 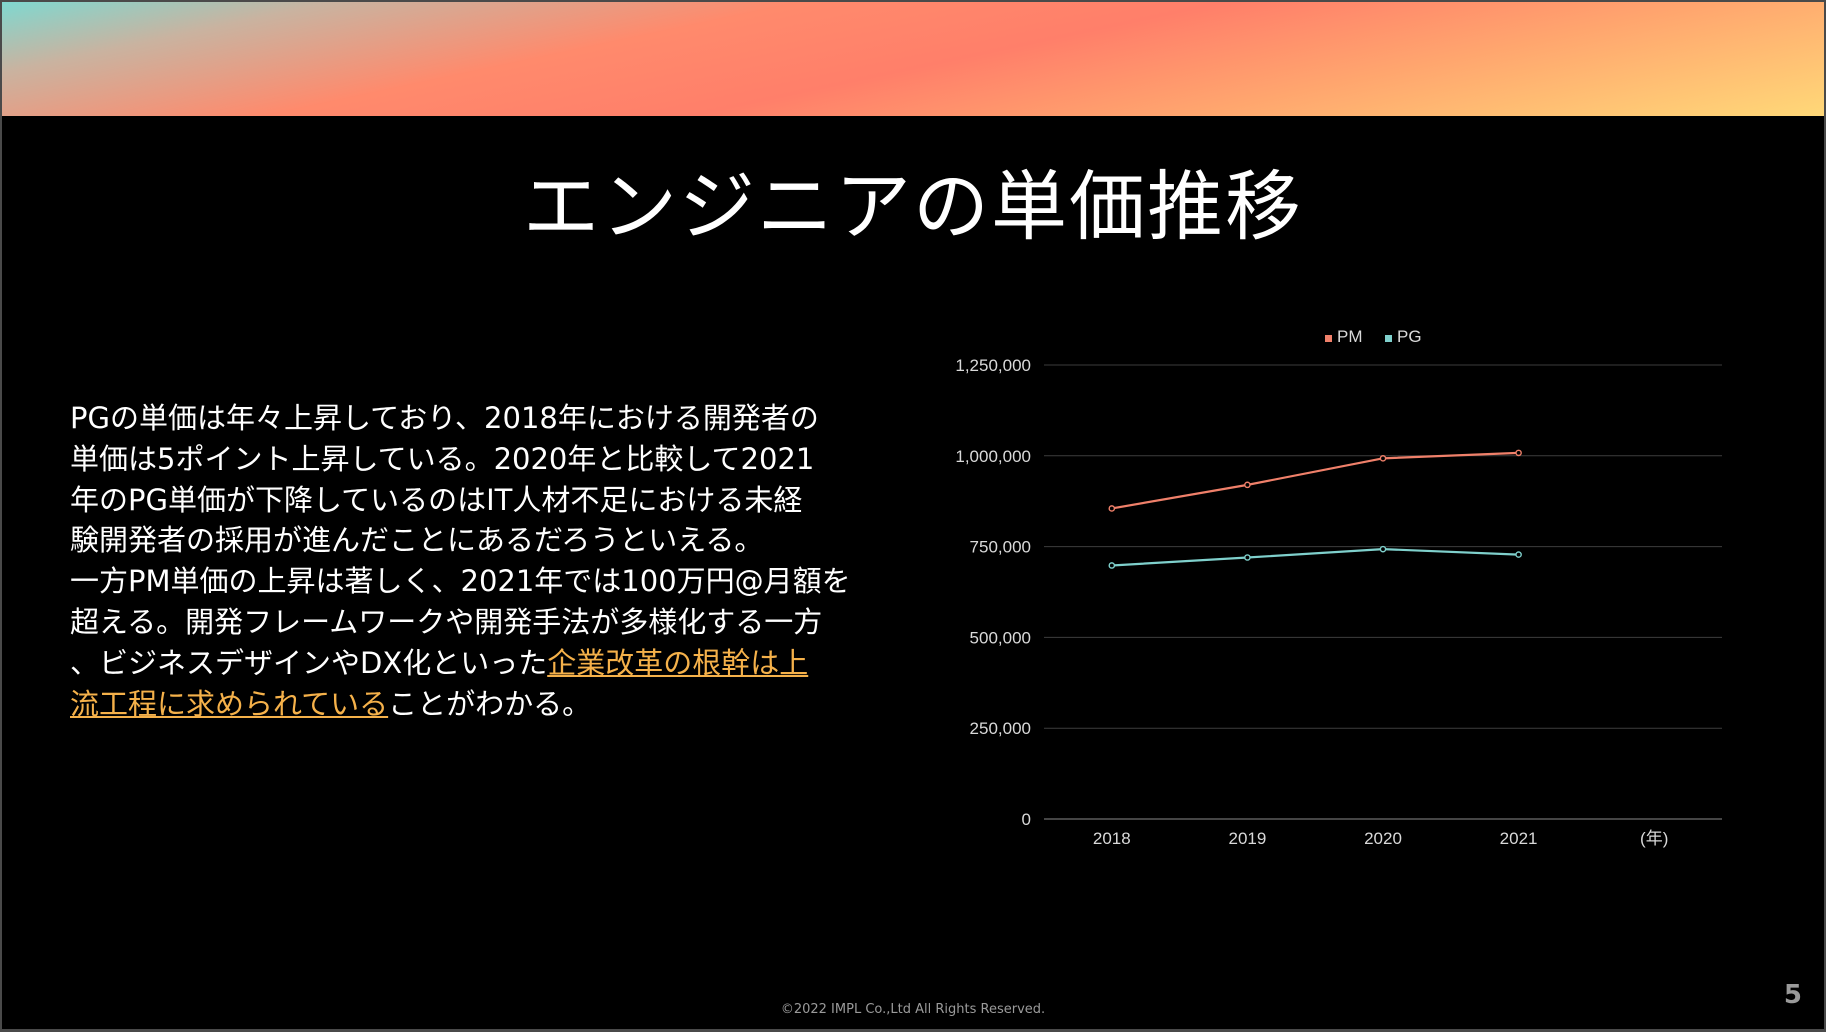 I want to click on x-tick-label: 2021, so click(x=1519, y=838).